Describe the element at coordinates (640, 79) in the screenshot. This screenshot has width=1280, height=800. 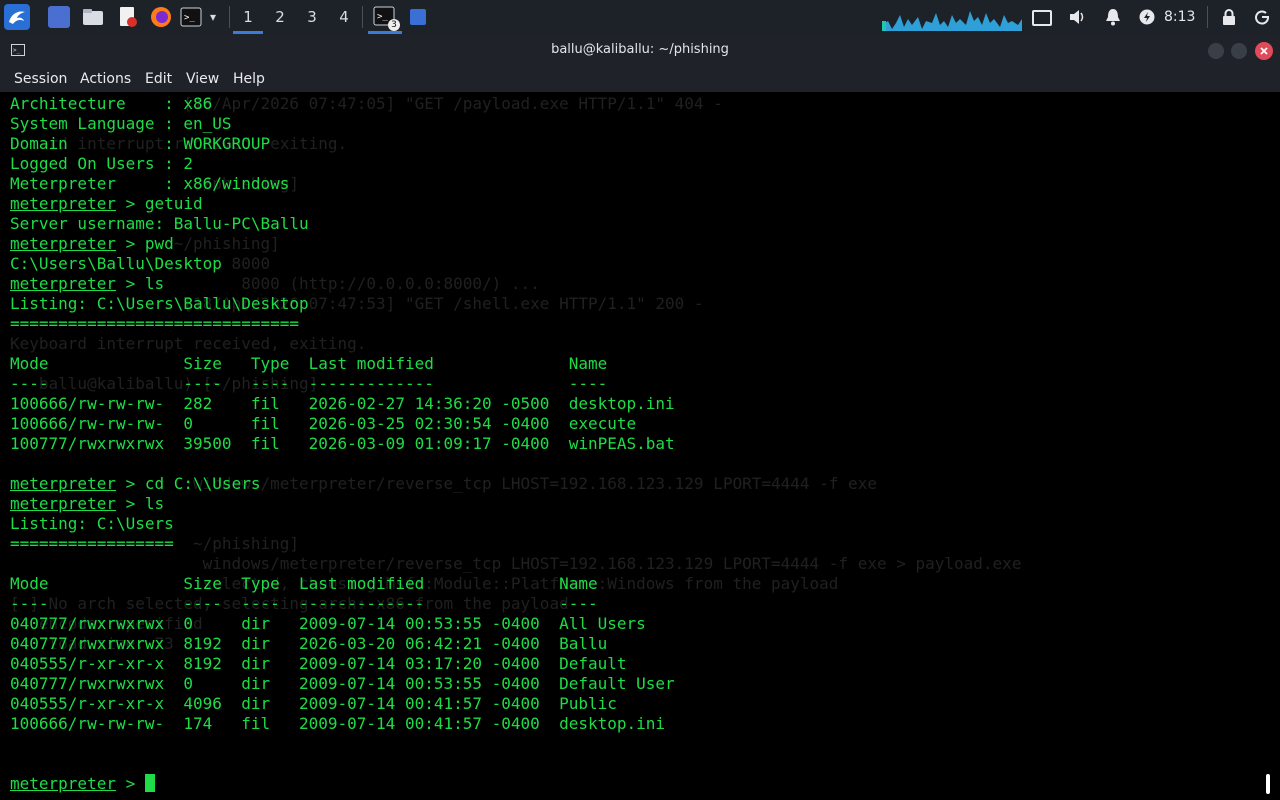
I see `menubar: Session Actions Edit View Help` at that location.